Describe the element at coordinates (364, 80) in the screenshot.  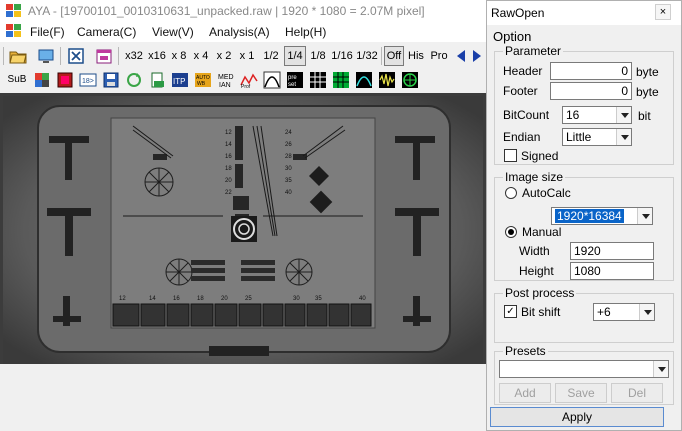
I see `wave-cyan-icon` at that location.